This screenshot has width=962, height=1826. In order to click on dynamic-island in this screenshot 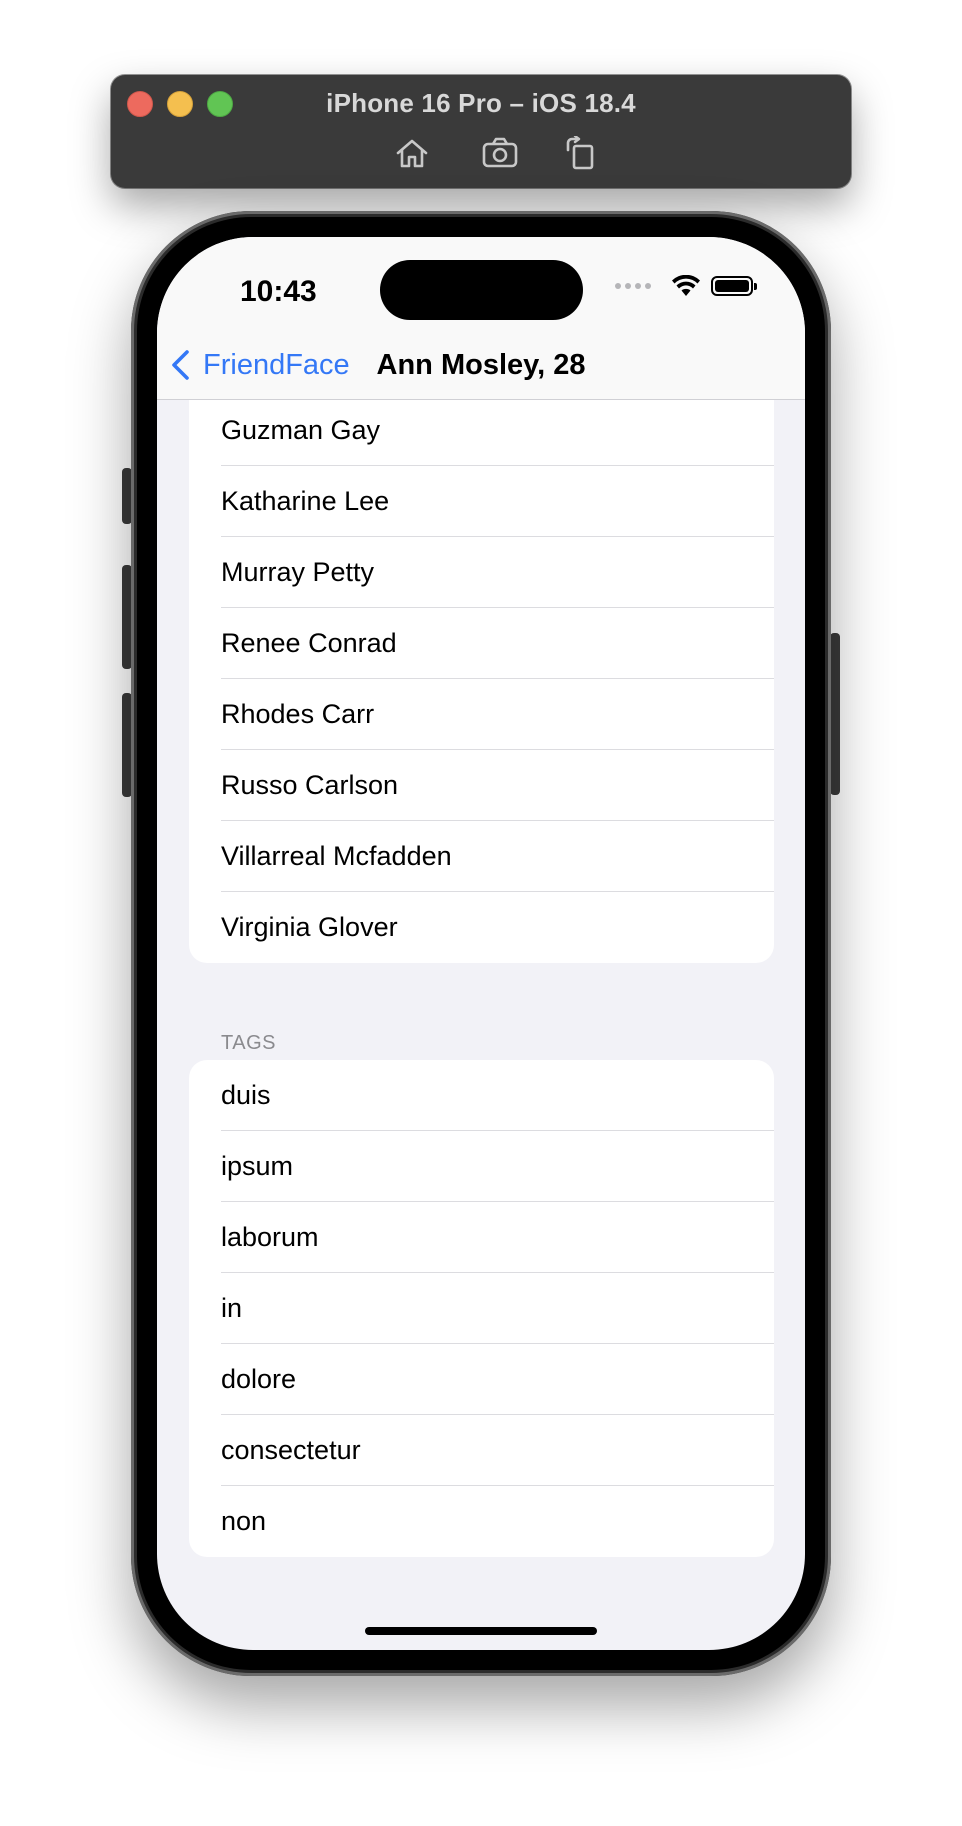, I will do `click(481, 290)`.